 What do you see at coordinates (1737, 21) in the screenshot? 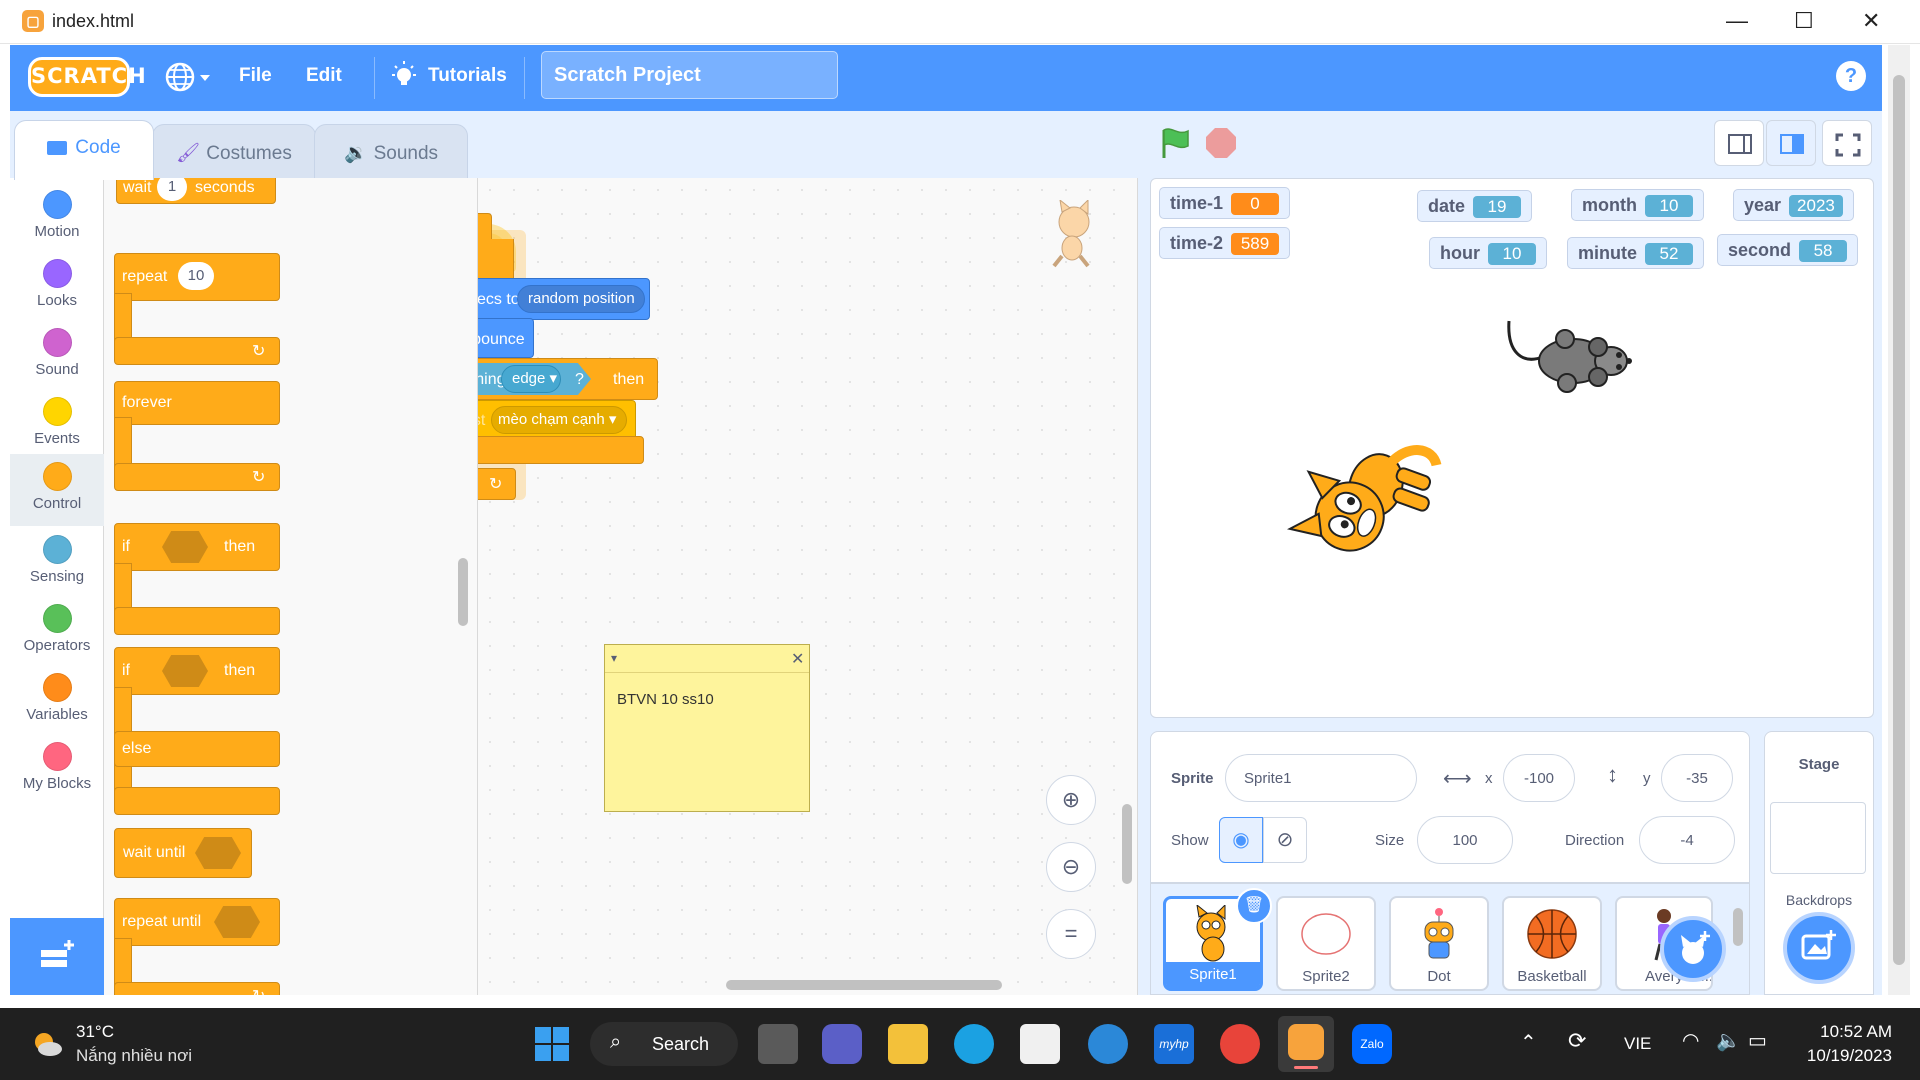
I see `minimize-icon: —` at bounding box center [1737, 21].